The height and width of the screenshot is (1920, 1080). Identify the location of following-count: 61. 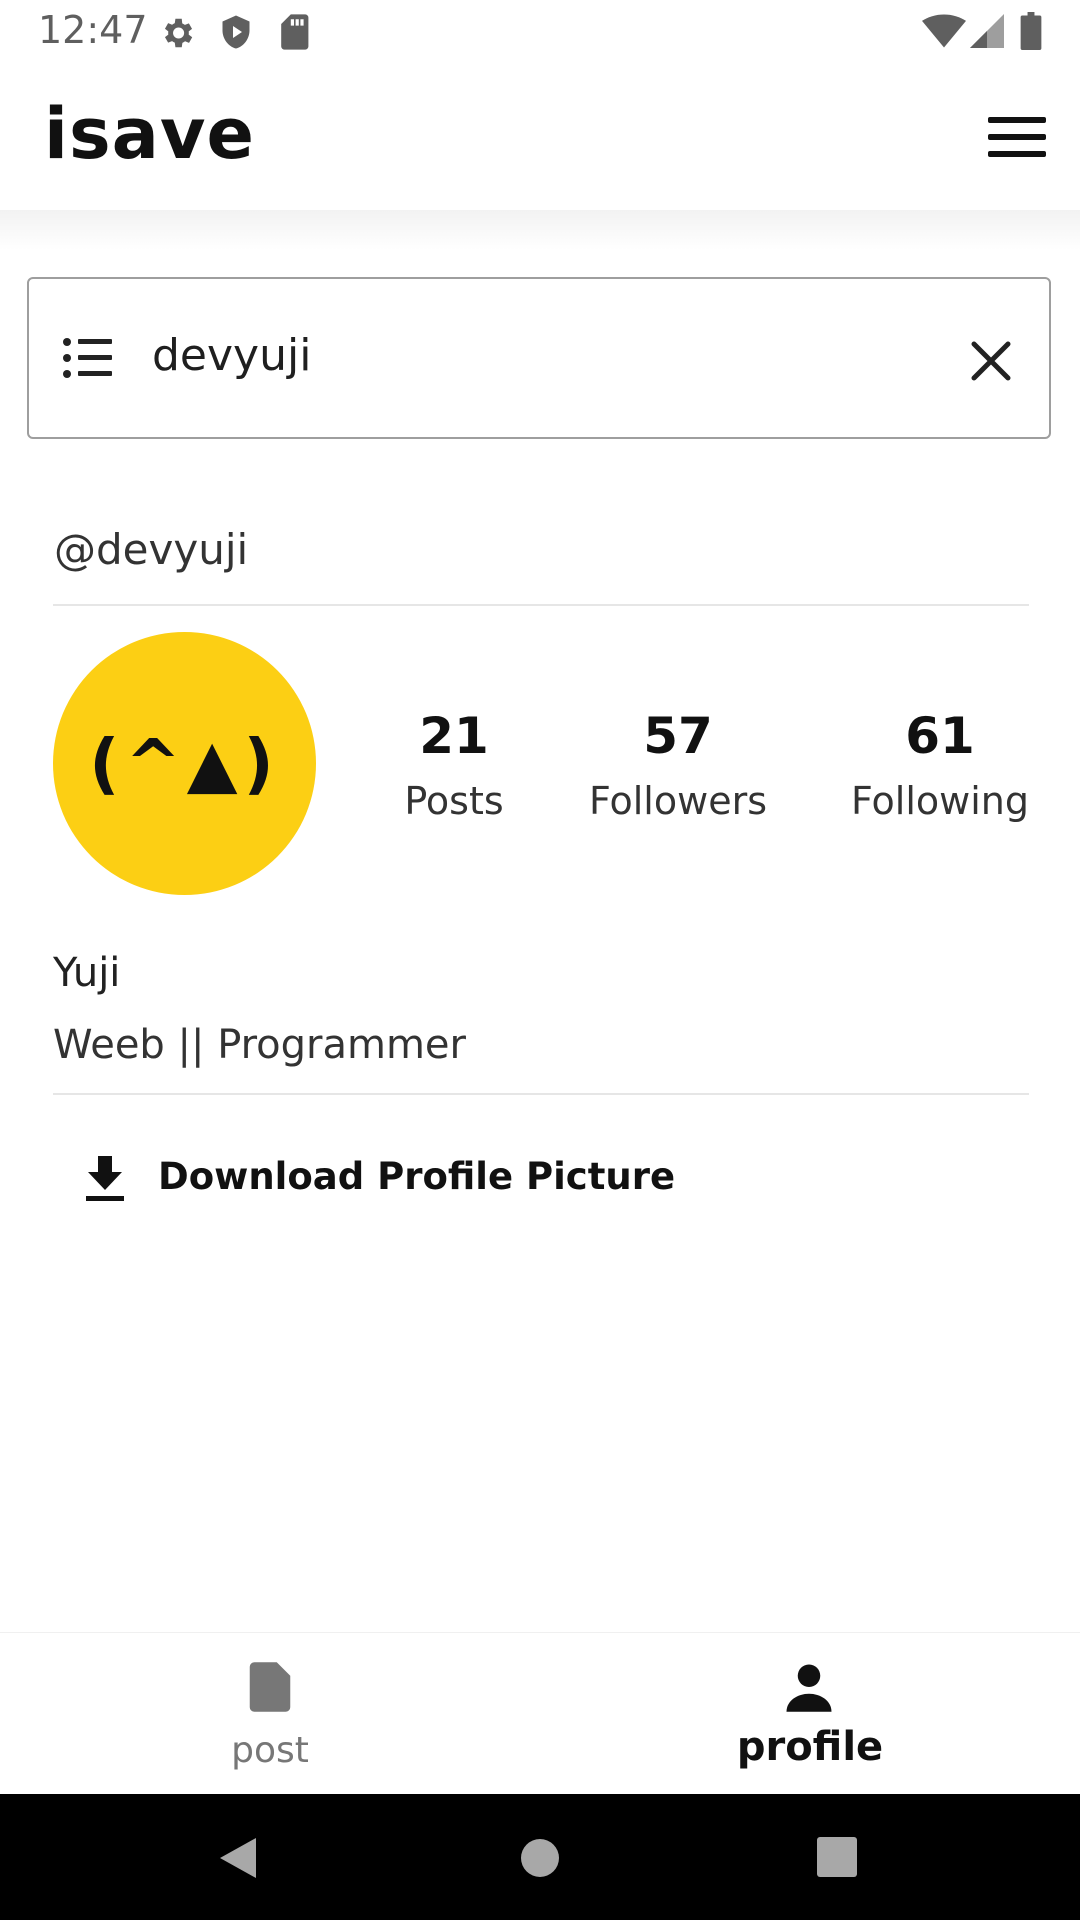
(940, 736).